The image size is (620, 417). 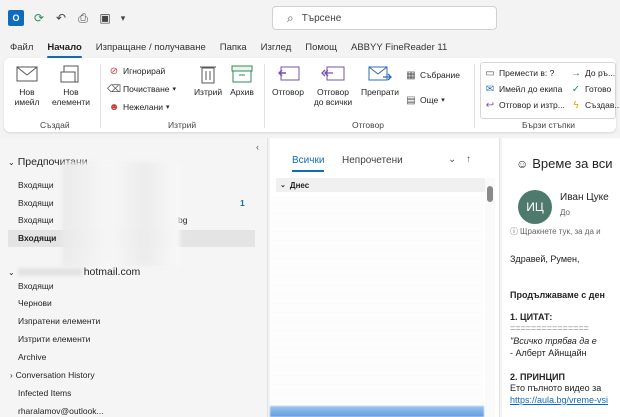 I want to click on tab-unread: Непрочетени, so click(x=372, y=160).